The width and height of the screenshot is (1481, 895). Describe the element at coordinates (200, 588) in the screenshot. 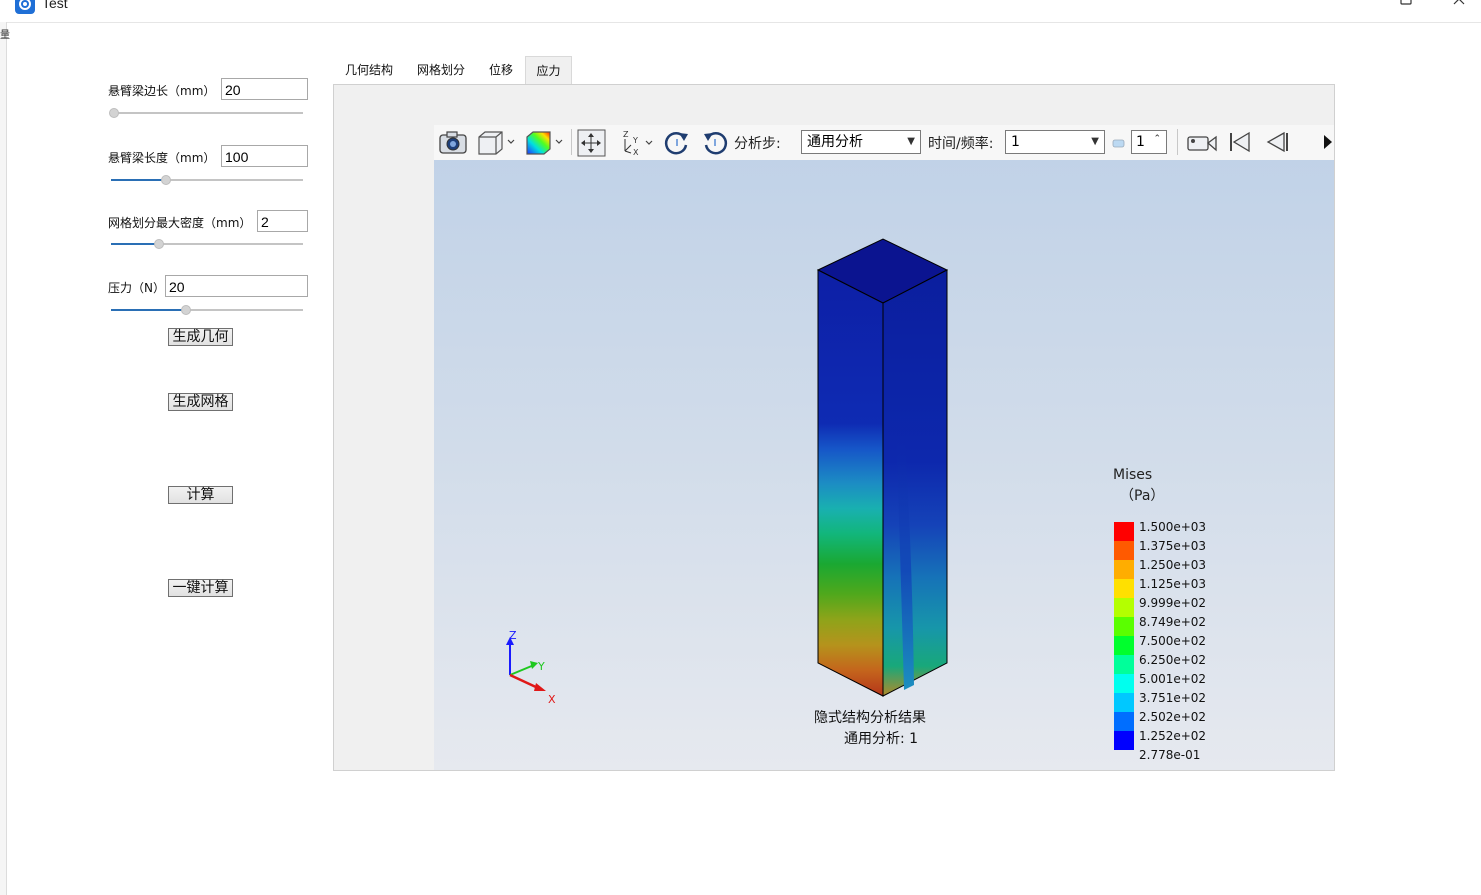

I see `one-click-compute-button: 一键计算` at that location.